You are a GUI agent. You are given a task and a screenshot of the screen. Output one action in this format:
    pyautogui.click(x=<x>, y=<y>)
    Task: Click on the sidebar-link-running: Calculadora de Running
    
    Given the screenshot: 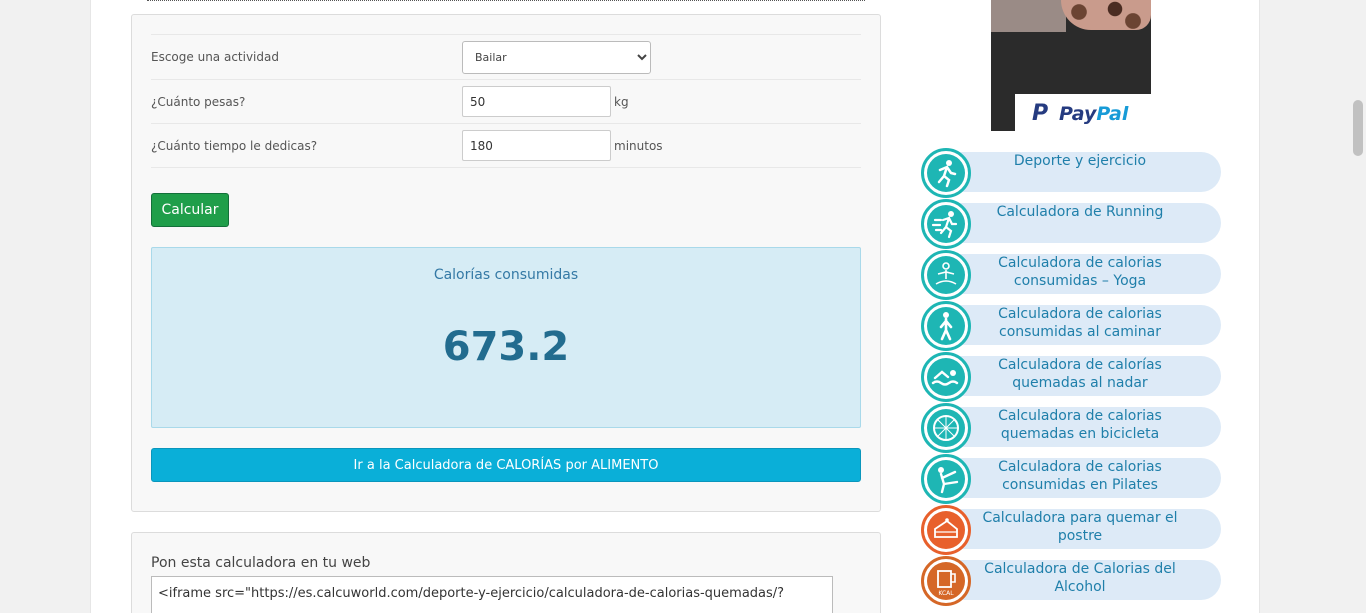 What is the action you would take?
    pyautogui.click(x=1071, y=224)
    